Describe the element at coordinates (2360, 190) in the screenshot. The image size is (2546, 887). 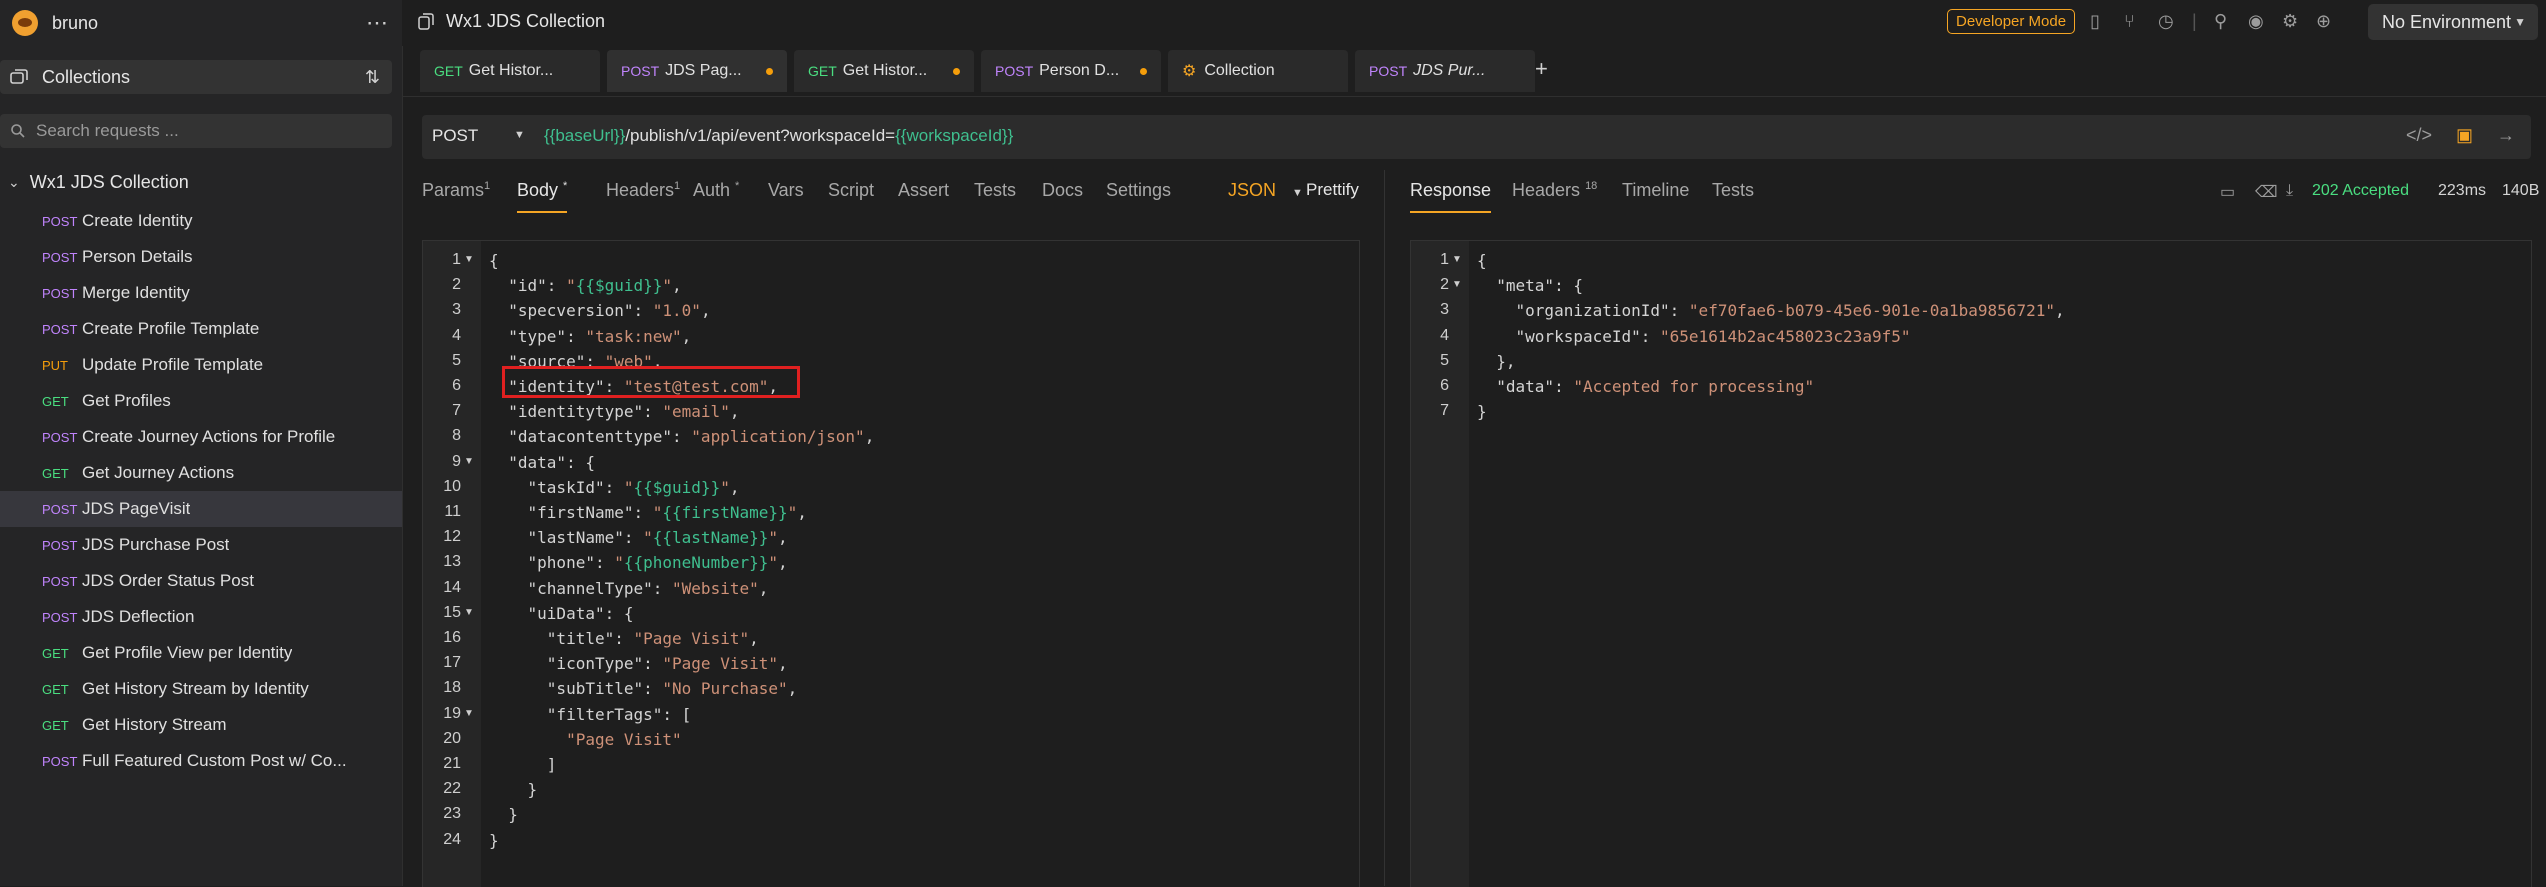
I see `status-badge: 202 Accepted` at that location.